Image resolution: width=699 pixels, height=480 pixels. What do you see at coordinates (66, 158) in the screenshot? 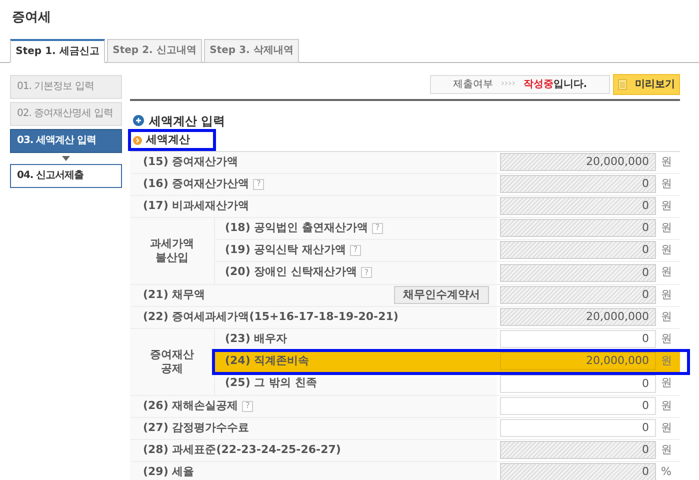
I see `down-arrow-icon` at bounding box center [66, 158].